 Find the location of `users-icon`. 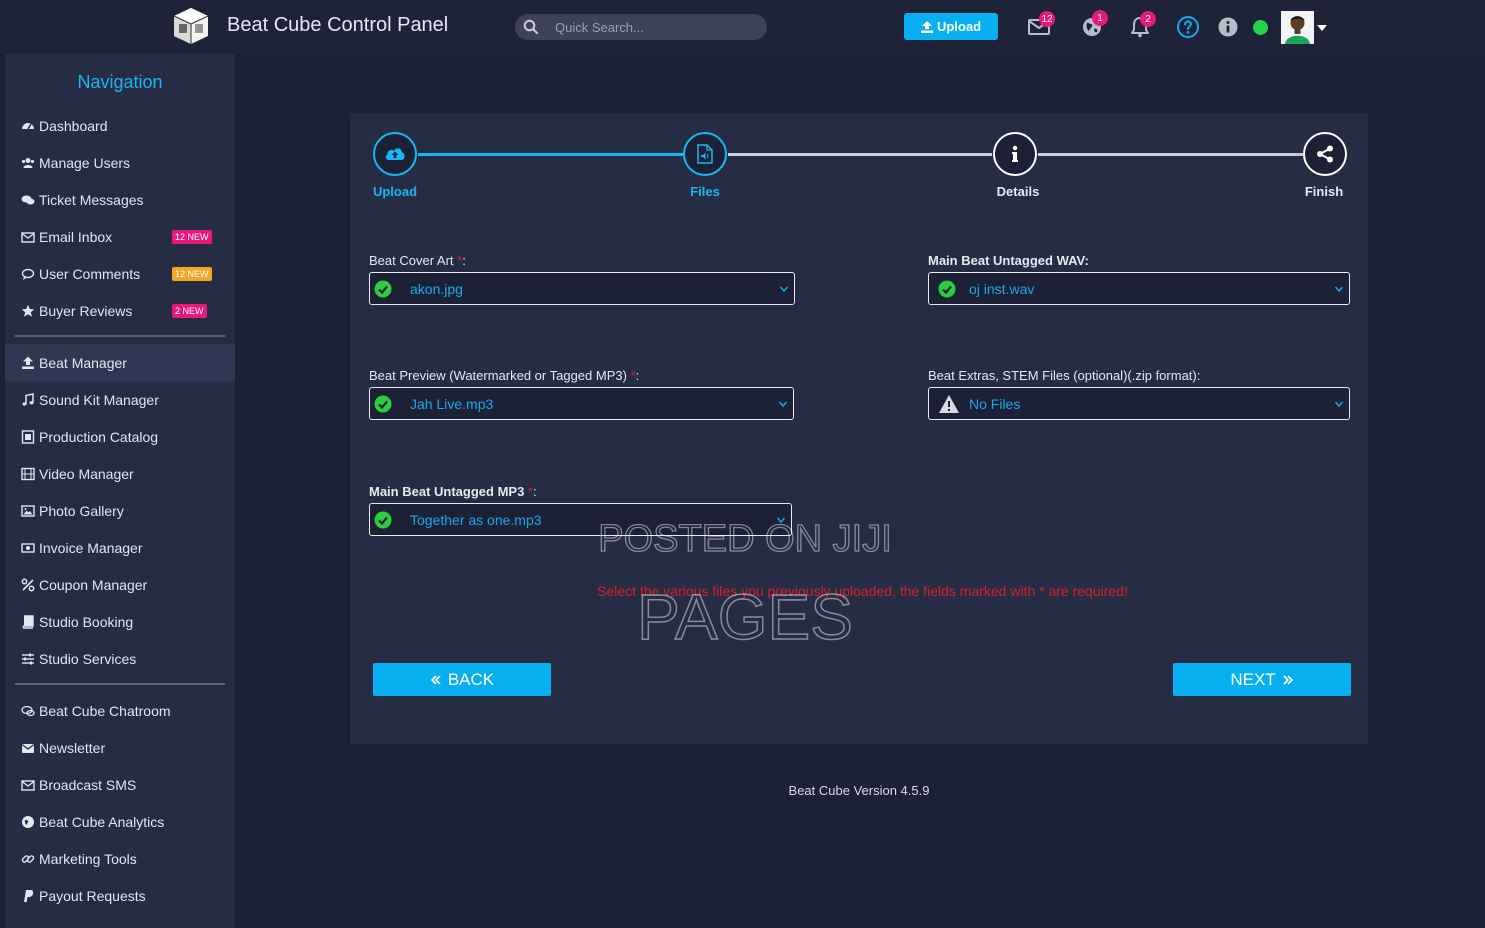

users-icon is located at coordinates (28, 162).